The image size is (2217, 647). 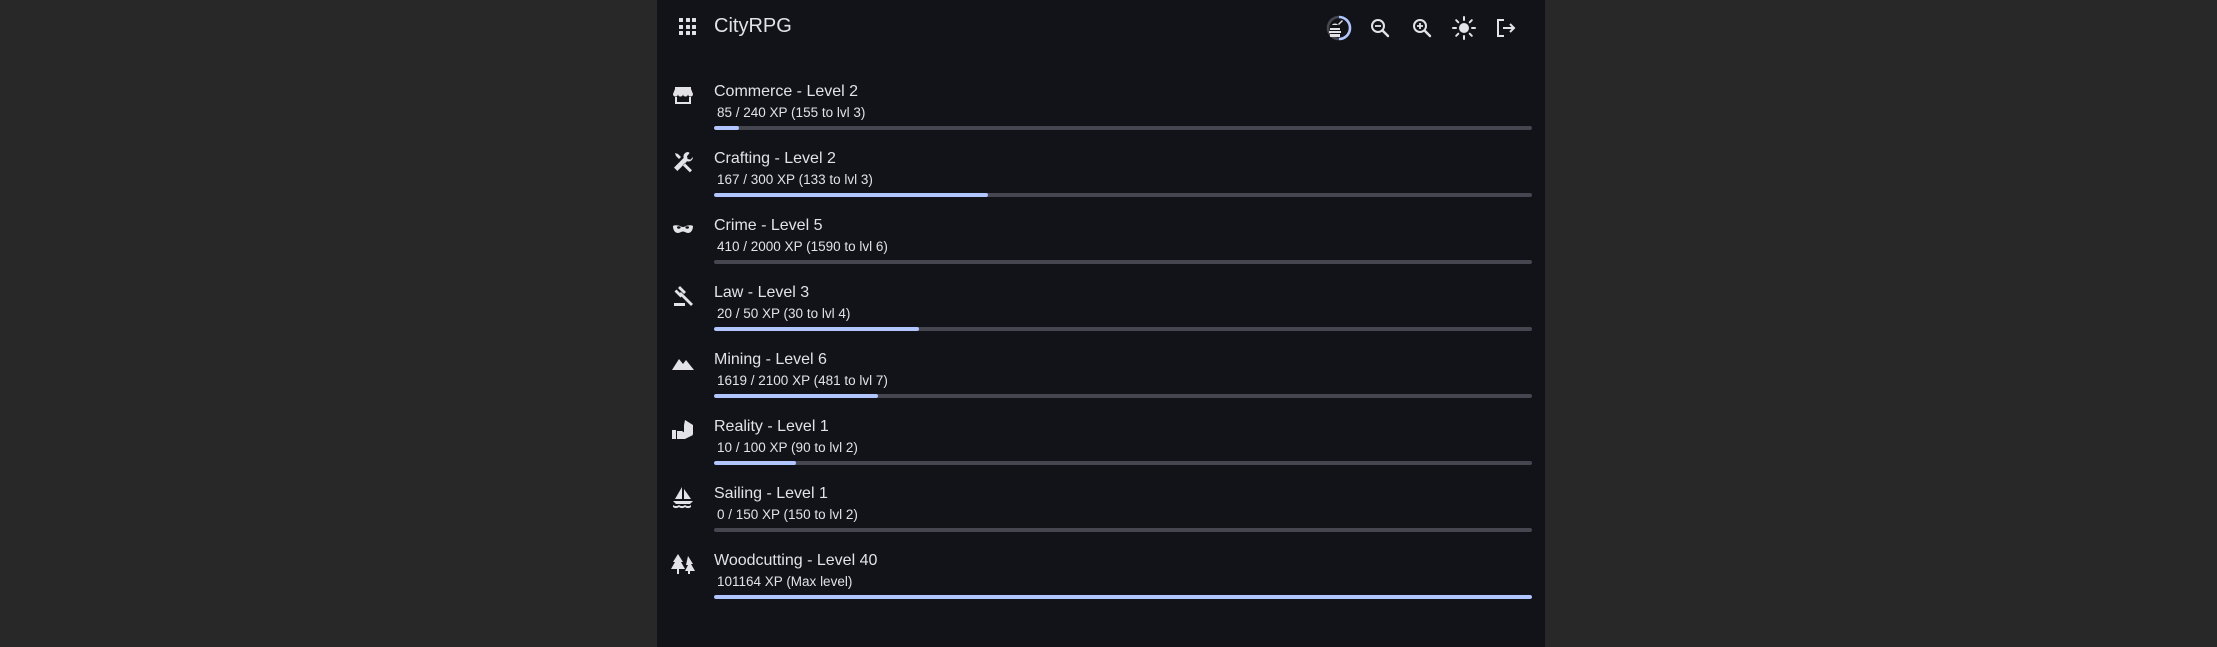 What do you see at coordinates (683, 363) in the screenshot?
I see `mountain-icon` at bounding box center [683, 363].